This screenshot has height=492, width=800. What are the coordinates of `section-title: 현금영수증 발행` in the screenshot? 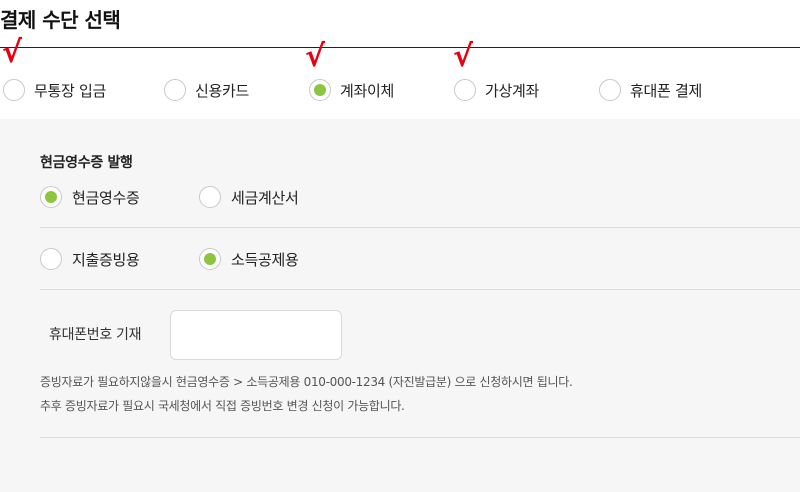 It's located at (86, 163).